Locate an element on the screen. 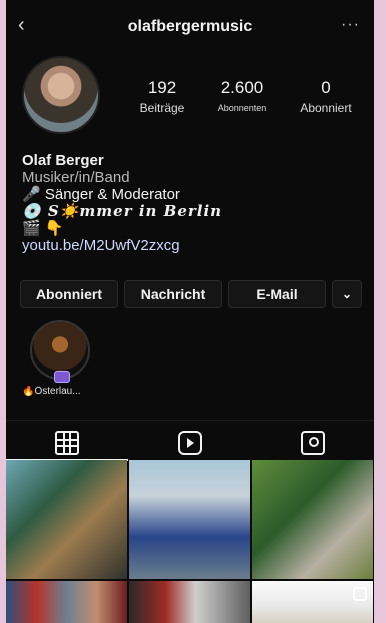 This screenshot has width=386, height=623. bio-line-3: 🎬 👇 is located at coordinates (43, 228).